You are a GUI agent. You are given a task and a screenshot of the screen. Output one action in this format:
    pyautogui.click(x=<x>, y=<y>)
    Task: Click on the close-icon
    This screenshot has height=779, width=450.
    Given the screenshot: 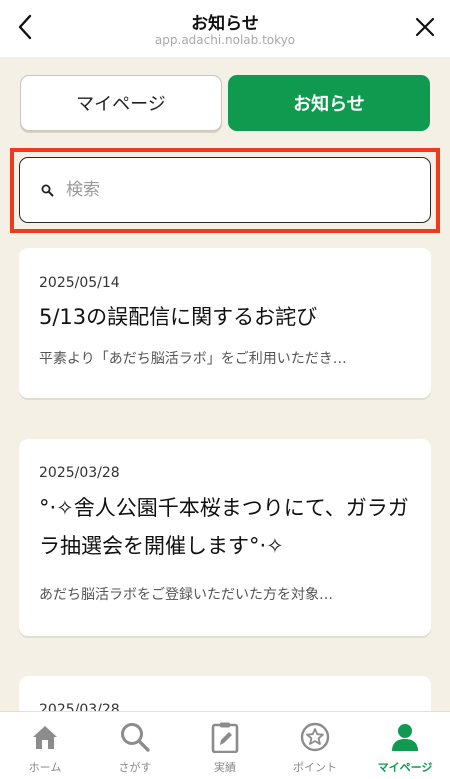 What is the action you would take?
    pyautogui.click(x=425, y=29)
    